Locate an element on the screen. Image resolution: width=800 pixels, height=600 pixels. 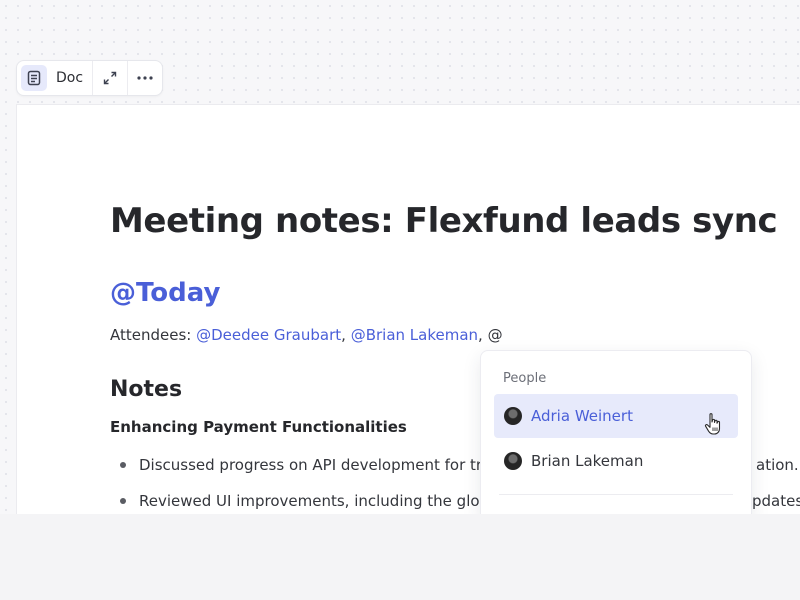
suggestion-item-adria-weinert: Adria Weinert is located at coordinates (616, 416).